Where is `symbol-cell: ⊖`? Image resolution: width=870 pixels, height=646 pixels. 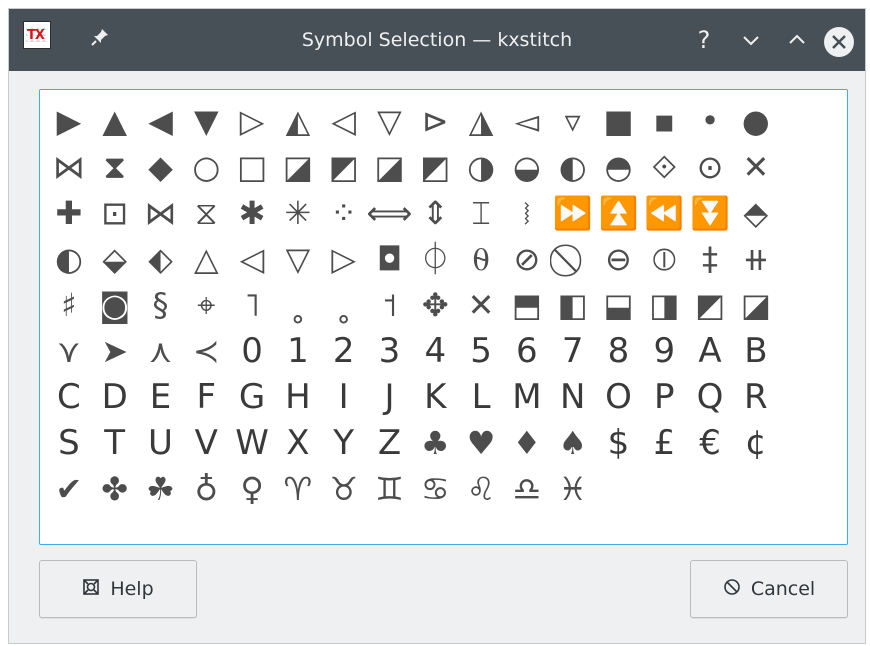
symbol-cell: ⊖ is located at coordinates (619, 259).